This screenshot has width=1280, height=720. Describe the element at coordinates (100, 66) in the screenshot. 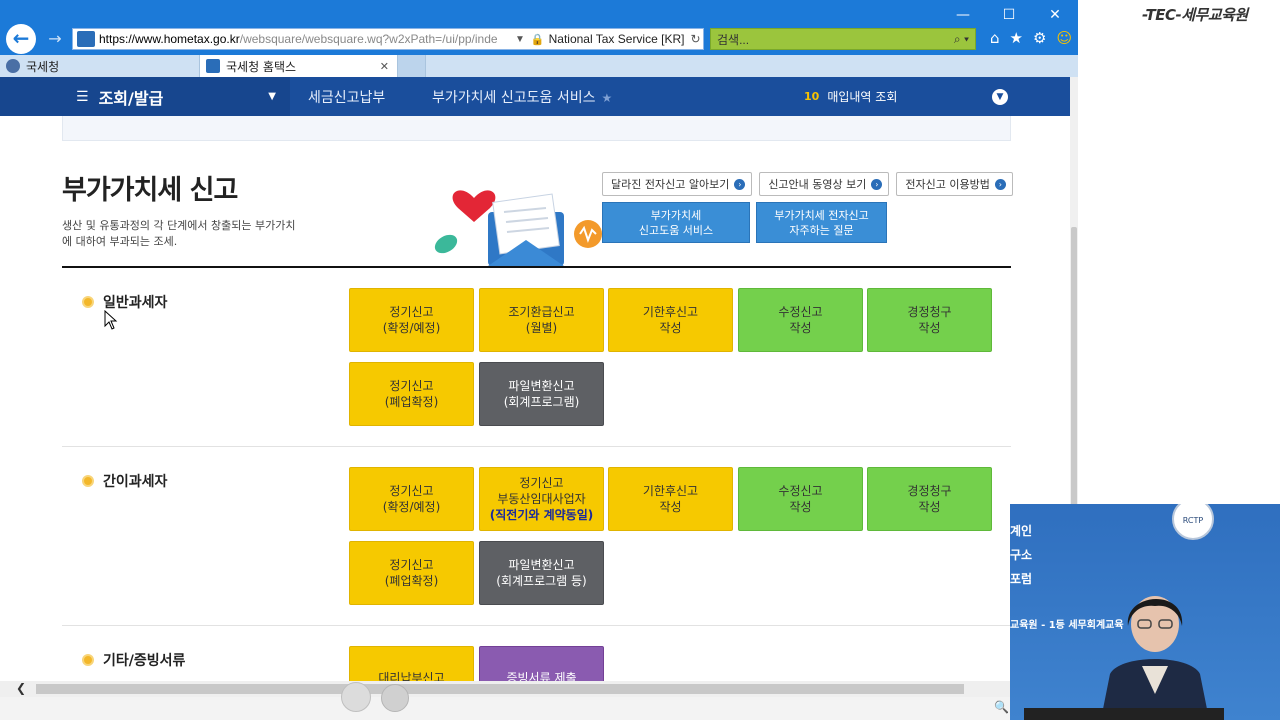

I see `tab-nts: 국세청` at that location.